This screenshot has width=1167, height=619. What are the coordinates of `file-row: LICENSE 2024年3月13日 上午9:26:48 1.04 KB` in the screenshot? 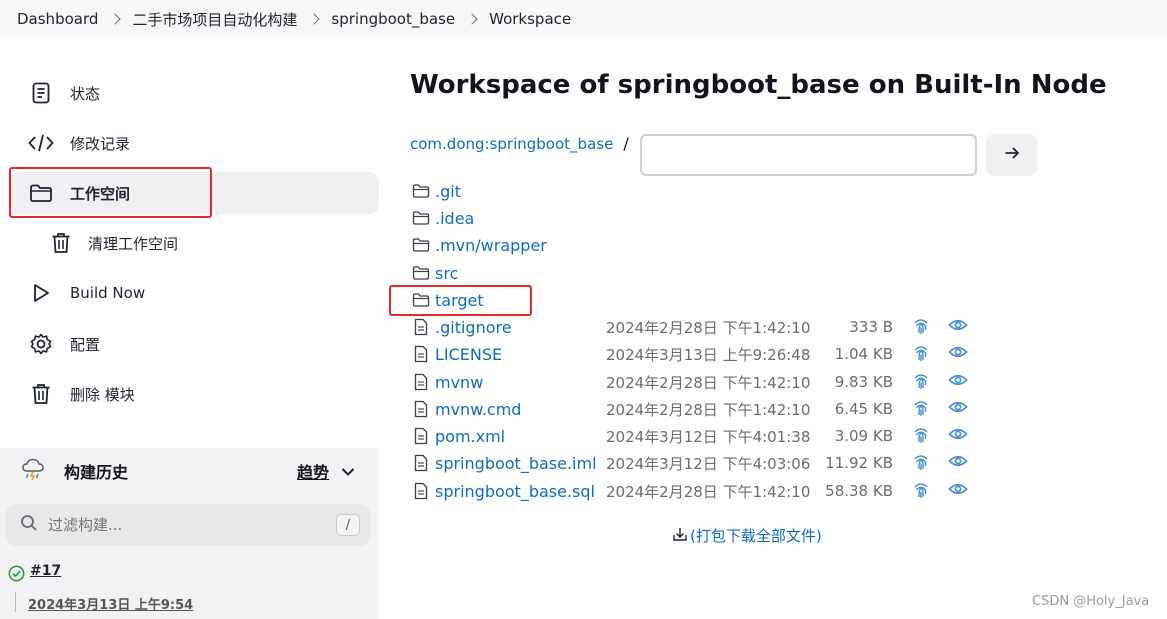 It's located at (722, 354).